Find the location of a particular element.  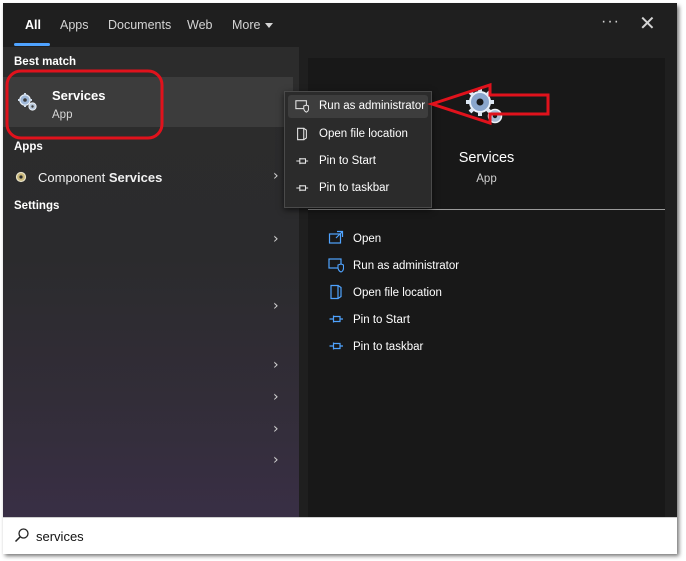

menu-item-run-as-administrator: Run as administrator is located at coordinates (358, 106).